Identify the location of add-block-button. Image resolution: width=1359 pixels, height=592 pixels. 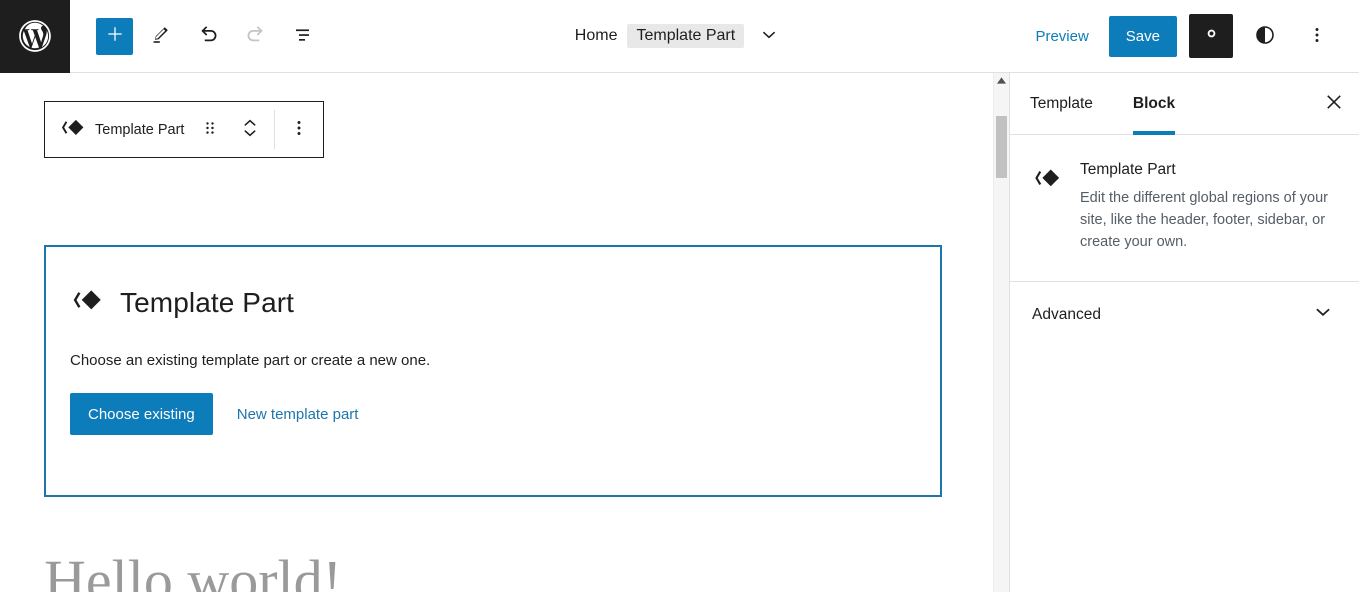
(114, 36).